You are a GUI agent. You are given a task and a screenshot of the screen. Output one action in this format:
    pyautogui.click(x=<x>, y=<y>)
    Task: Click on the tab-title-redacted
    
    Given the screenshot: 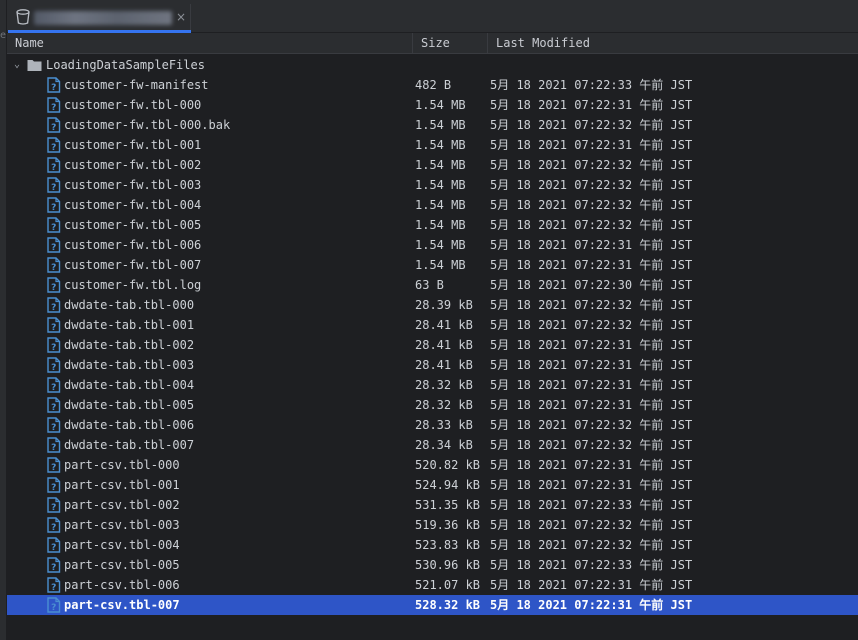 What is the action you would take?
    pyautogui.click(x=103, y=18)
    